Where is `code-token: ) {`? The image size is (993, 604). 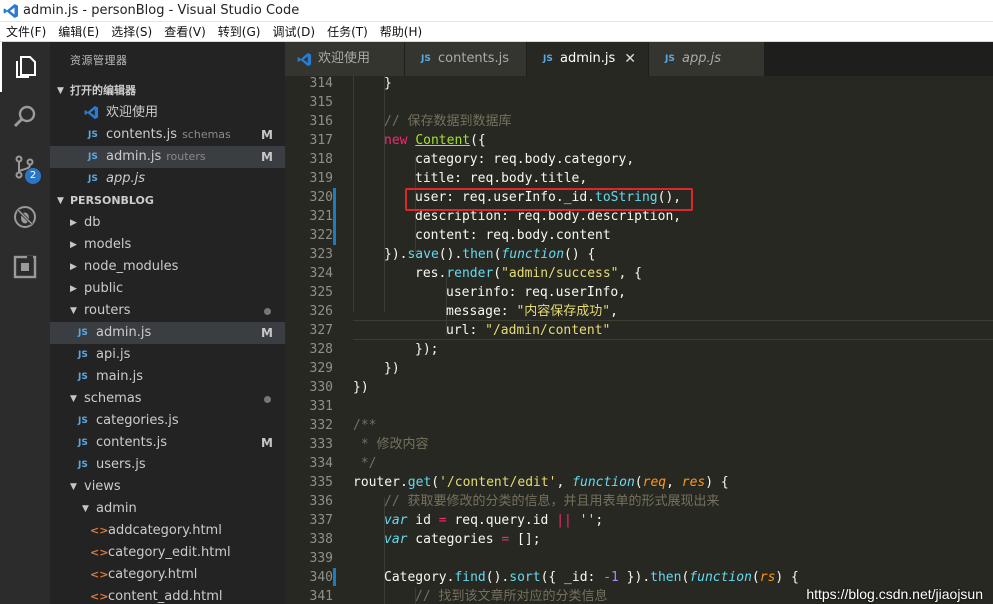
code-token: ) { is located at coordinates (787, 577).